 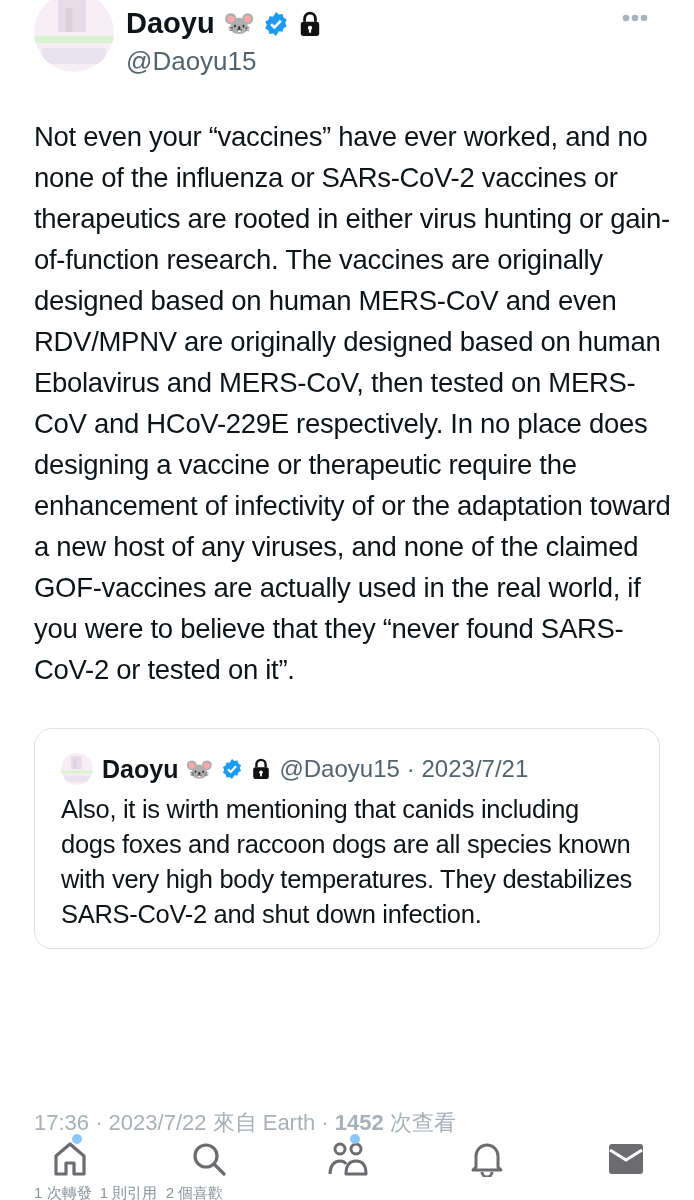 What do you see at coordinates (170, 24) in the screenshot?
I see `author-name: Daoyu` at bounding box center [170, 24].